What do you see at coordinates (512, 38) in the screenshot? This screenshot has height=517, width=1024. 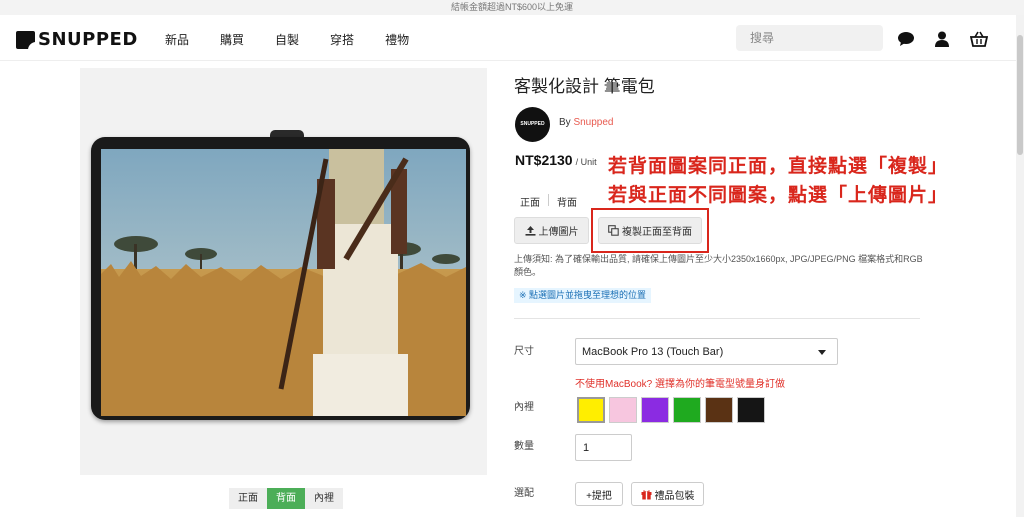 I see `site-header: SNUPPED 新品 購買 自製 穿搭 禮物 搜尋` at bounding box center [512, 38].